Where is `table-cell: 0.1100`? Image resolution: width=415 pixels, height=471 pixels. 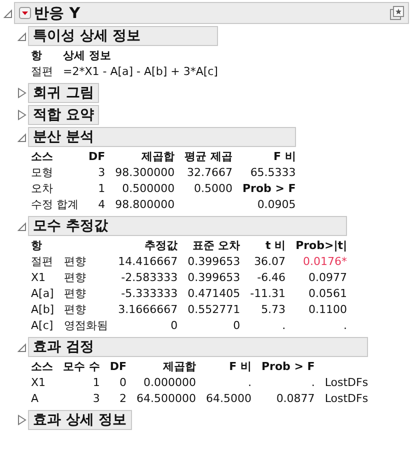 table-cell: 0.1100 is located at coordinates (327, 309).